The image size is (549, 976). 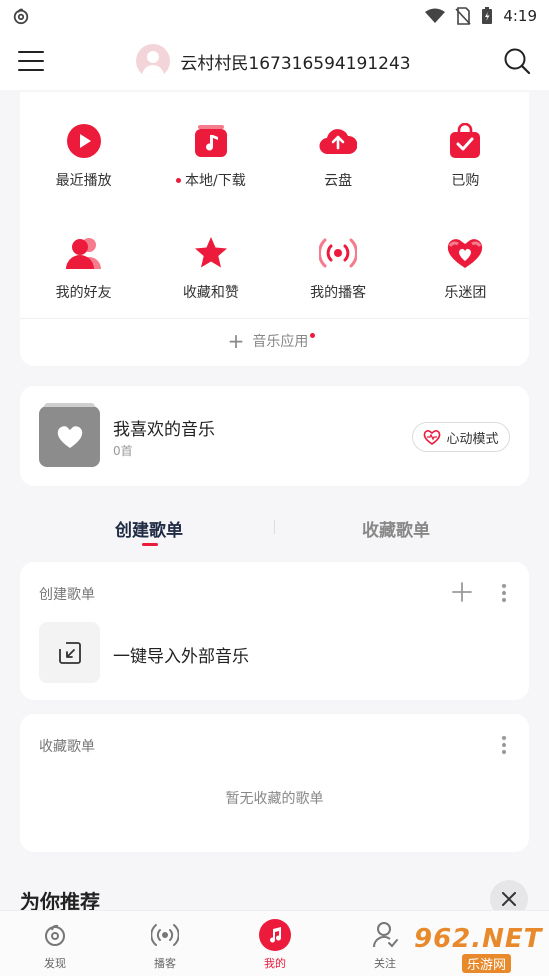 I want to click on grid-item-fan-club: 乐迷团, so click(x=465, y=268).